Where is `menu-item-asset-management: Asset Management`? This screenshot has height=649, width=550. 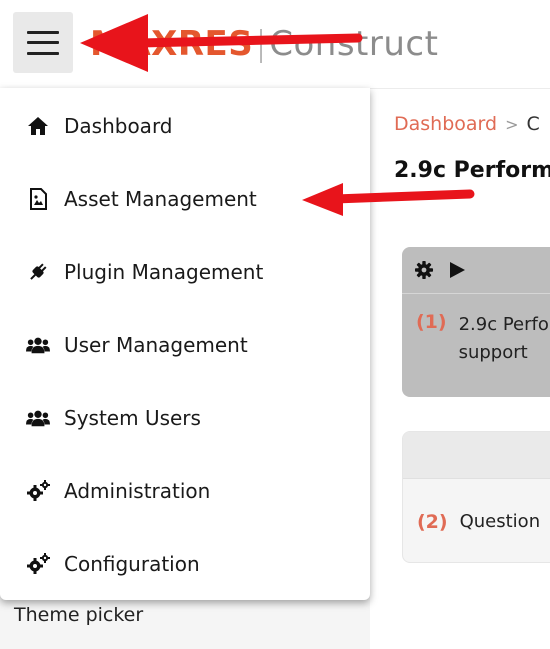
menu-item-asset-management: Asset Management is located at coordinates (185, 199).